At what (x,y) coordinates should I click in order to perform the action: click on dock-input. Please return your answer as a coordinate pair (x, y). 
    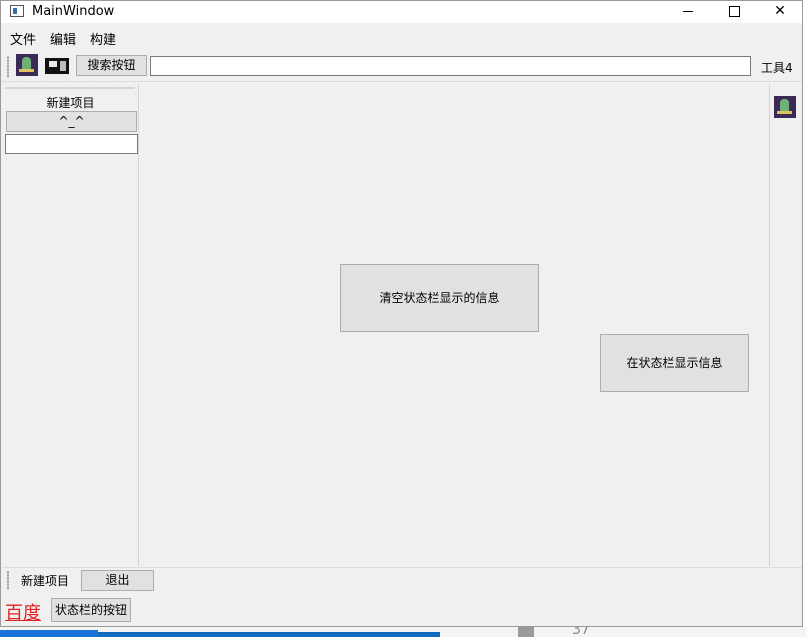
    Looking at the image, I should click on (71, 144).